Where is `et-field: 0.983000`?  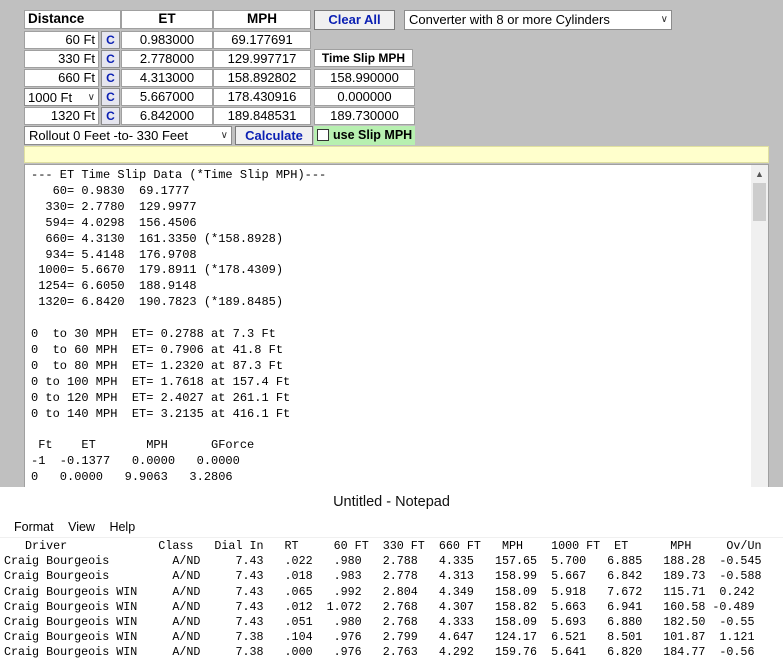 et-field: 0.983000 is located at coordinates (167, 40).